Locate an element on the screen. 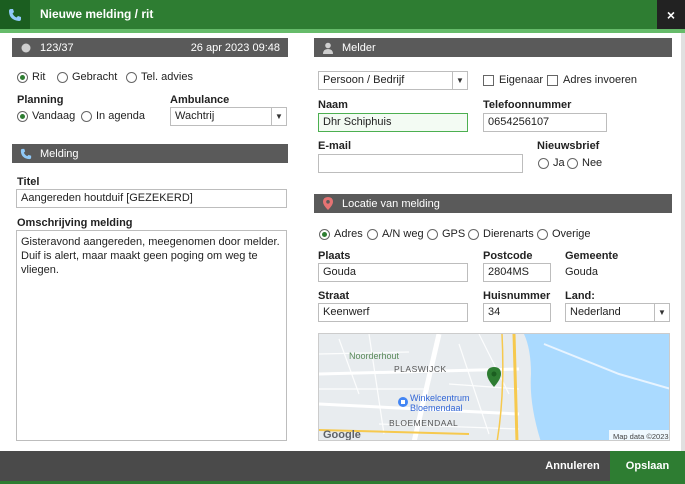  adres-invoeren-checkbox: Adres invoeren is located at coordinates (592, 80).